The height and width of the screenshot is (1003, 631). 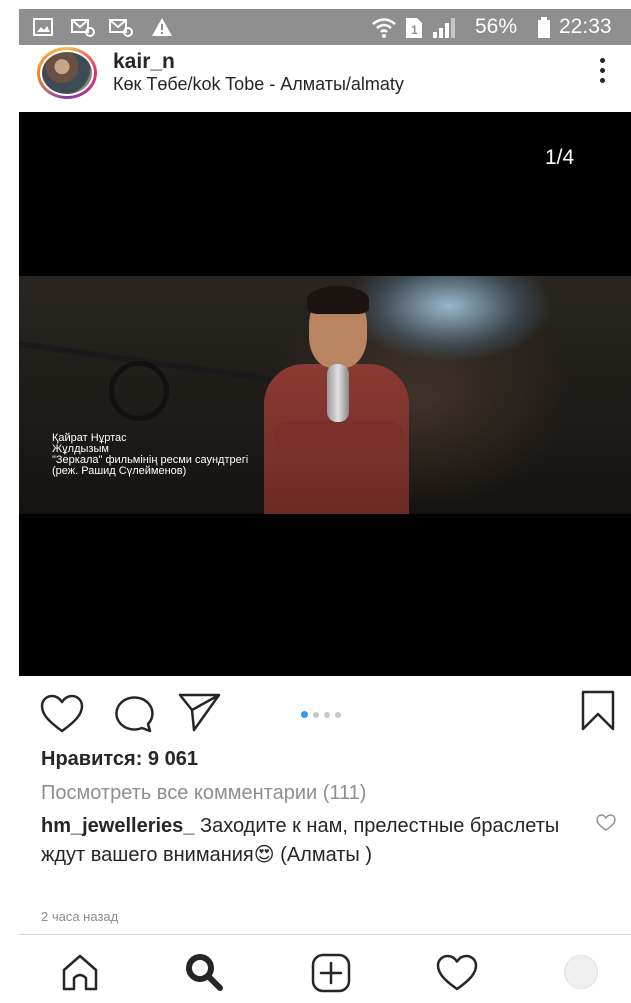 What do you see at coordinates (162, 27) in the screenshot?
I see `warning-icon` at bounding box center [162, 27].